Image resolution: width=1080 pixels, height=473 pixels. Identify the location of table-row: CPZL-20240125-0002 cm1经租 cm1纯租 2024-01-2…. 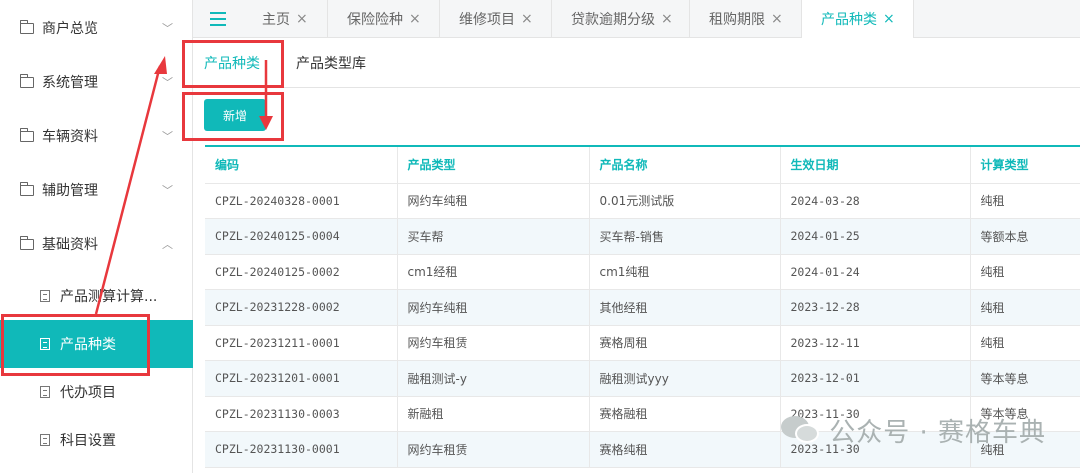
(642, 272).